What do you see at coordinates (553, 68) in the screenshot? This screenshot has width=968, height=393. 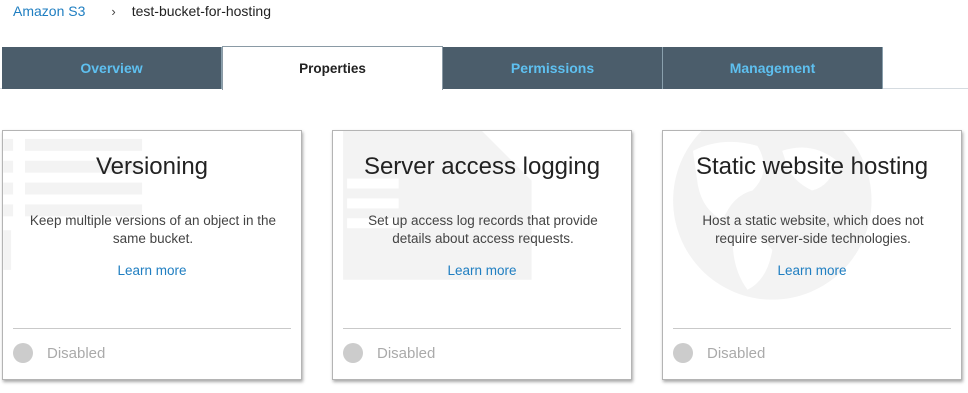 I see `tab-permissions: Permissions` at bounding box center [553, 68].